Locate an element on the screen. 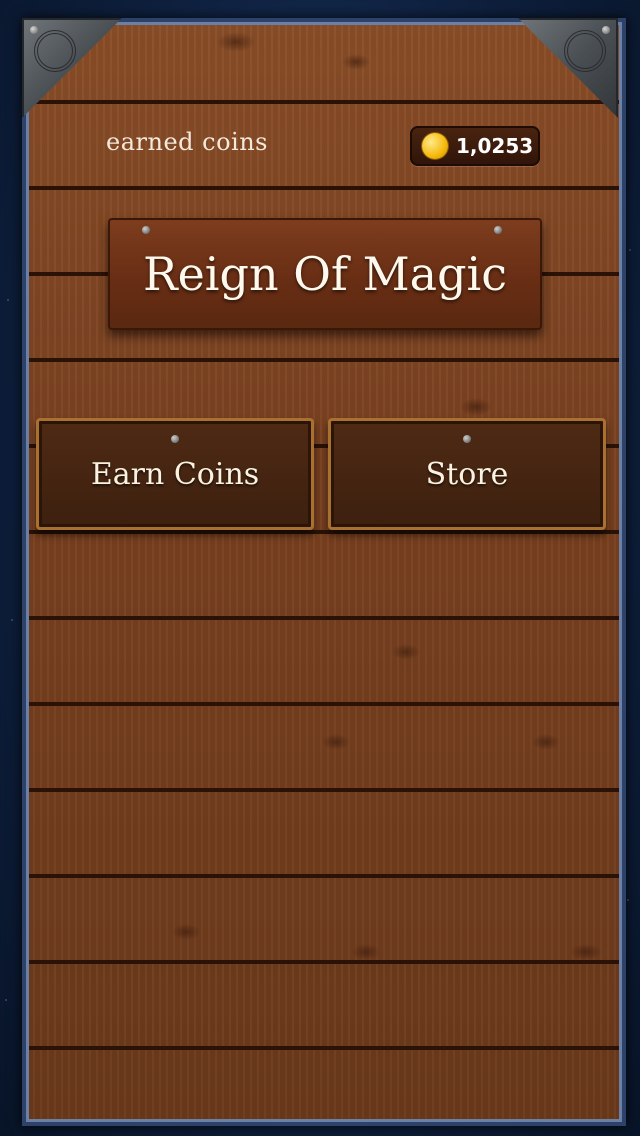  store-label: Store is located at coordinates (467, 474).